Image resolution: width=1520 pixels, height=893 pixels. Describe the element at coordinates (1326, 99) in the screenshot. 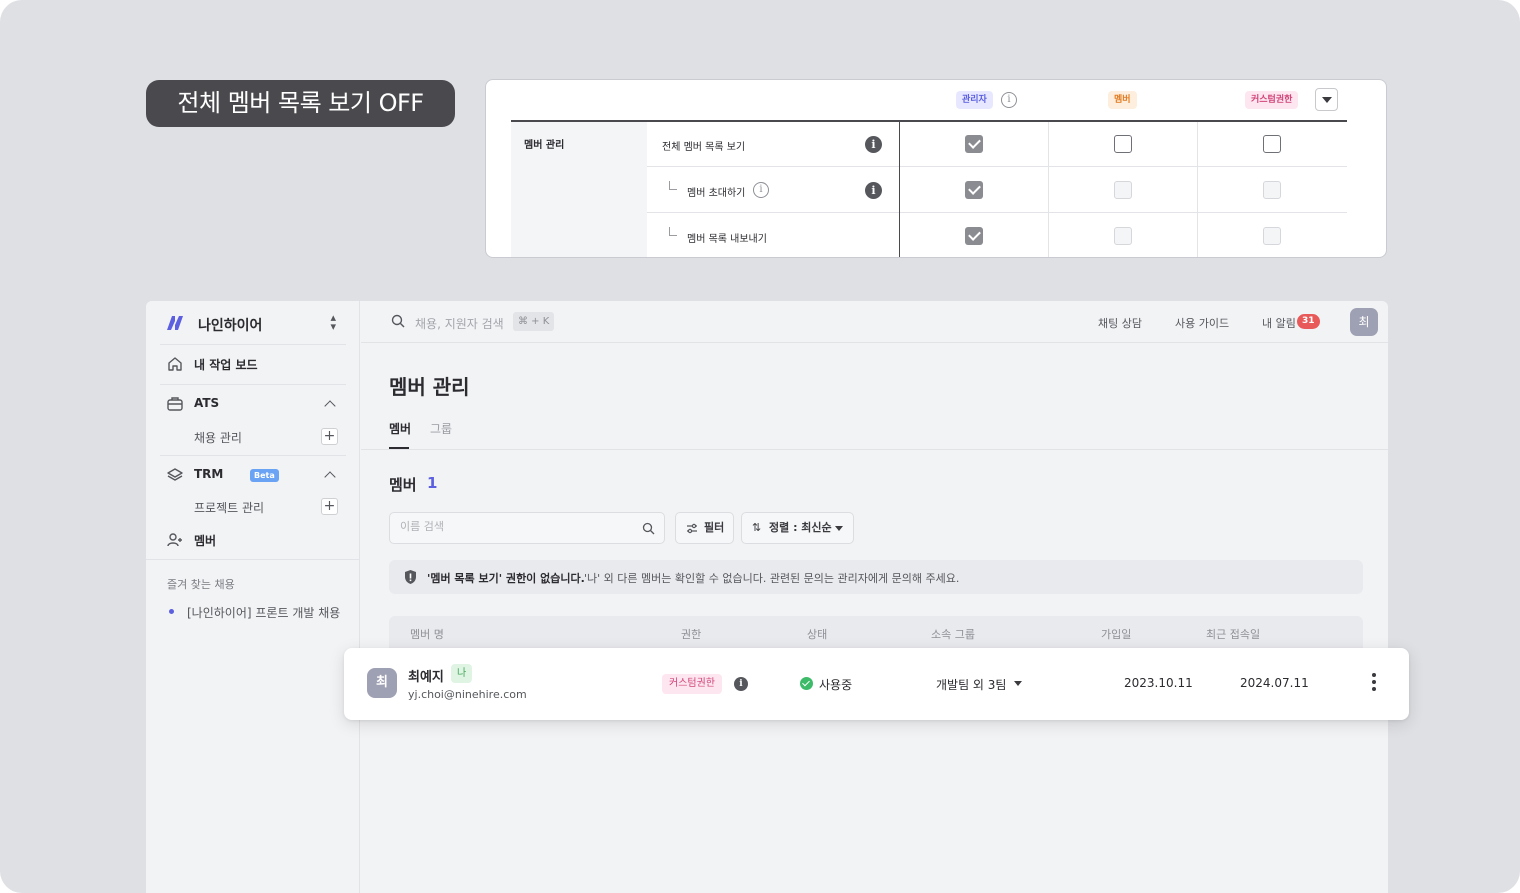

I see `role-dropdown-button` at that location.